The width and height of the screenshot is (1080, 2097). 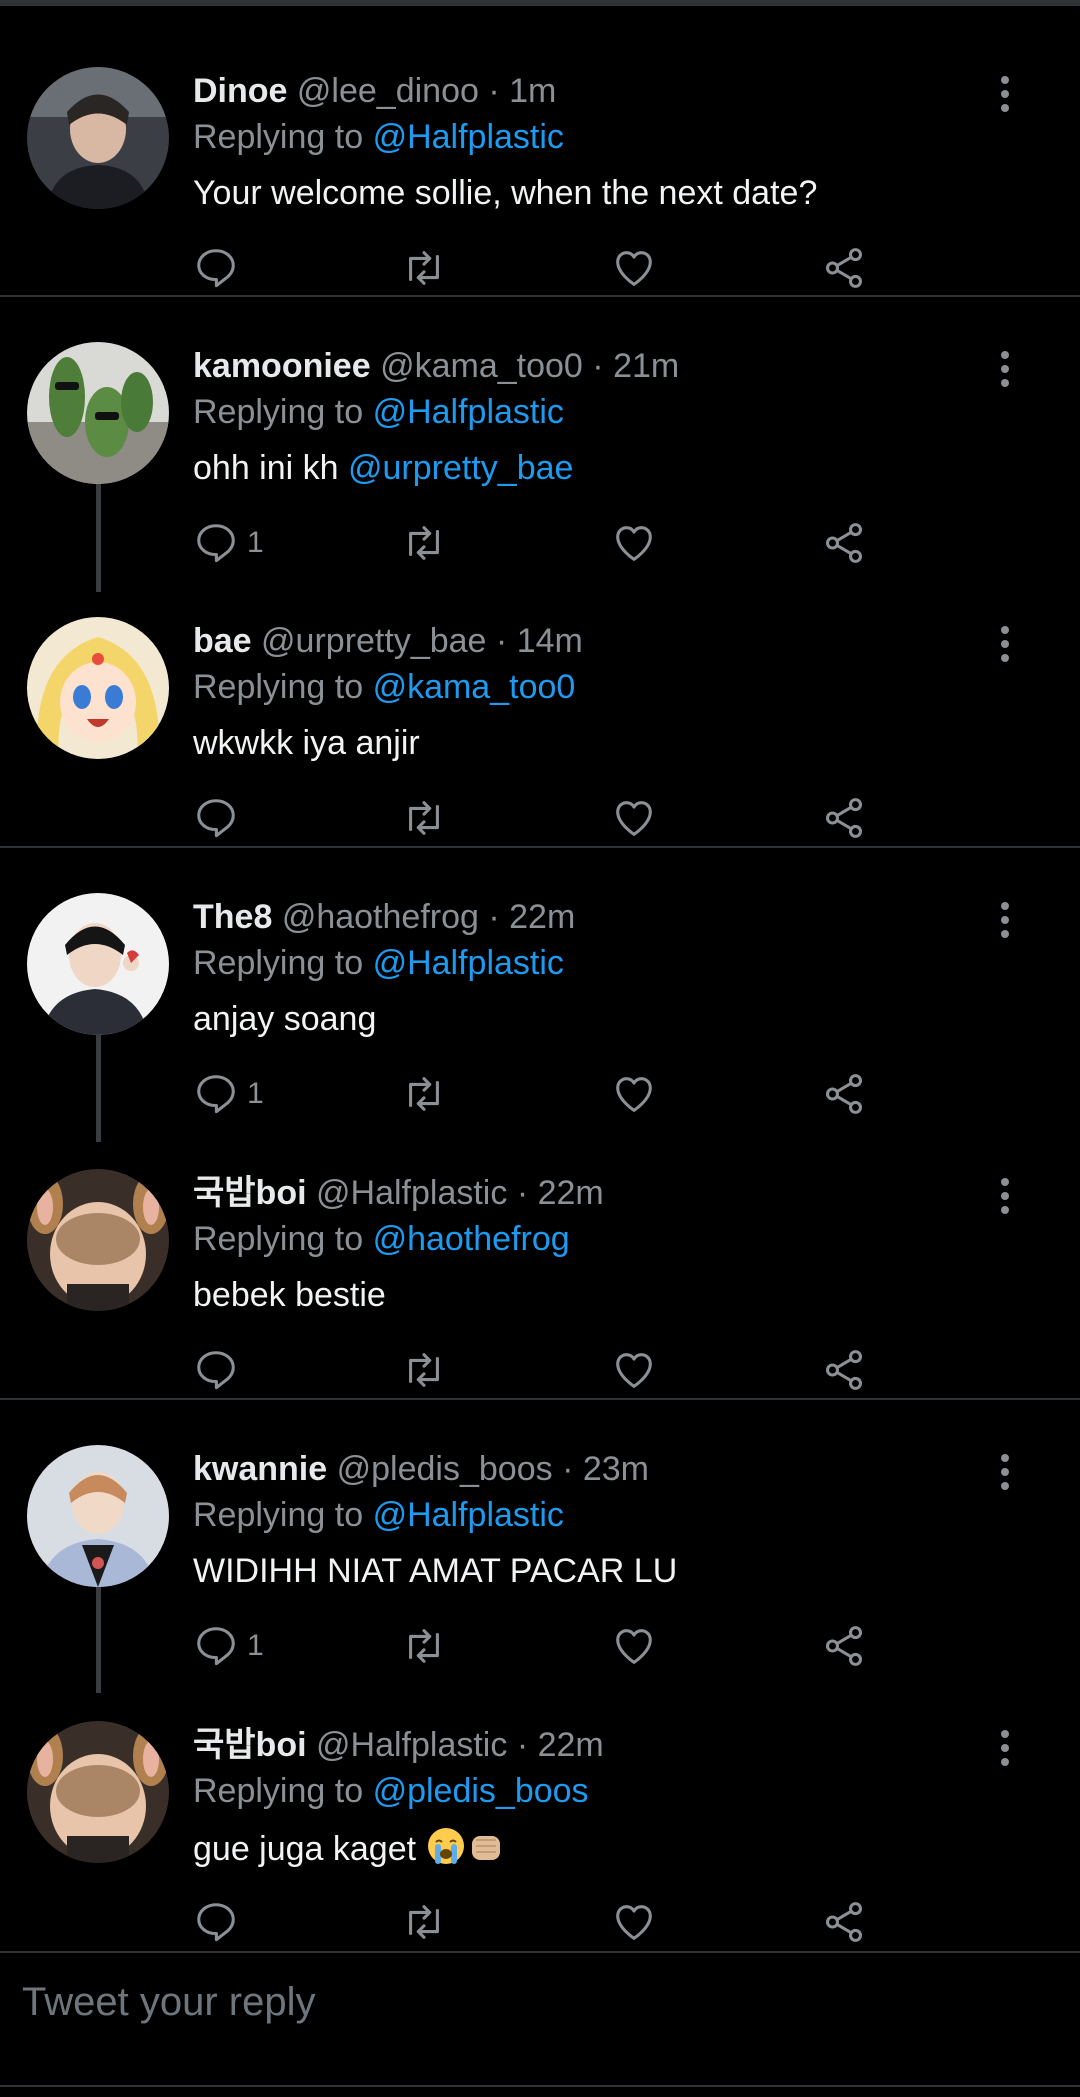 What do you see at coordinates (240, 91) in the screenshot?
I see `display-name: Dinoe` at bounding box center [240, 91].